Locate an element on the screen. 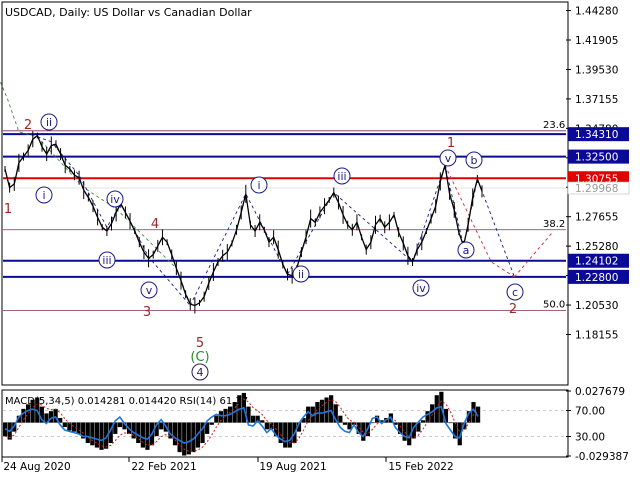 The image size is (640, 484). wave-label: 5 is located at coordinates (200, 343).